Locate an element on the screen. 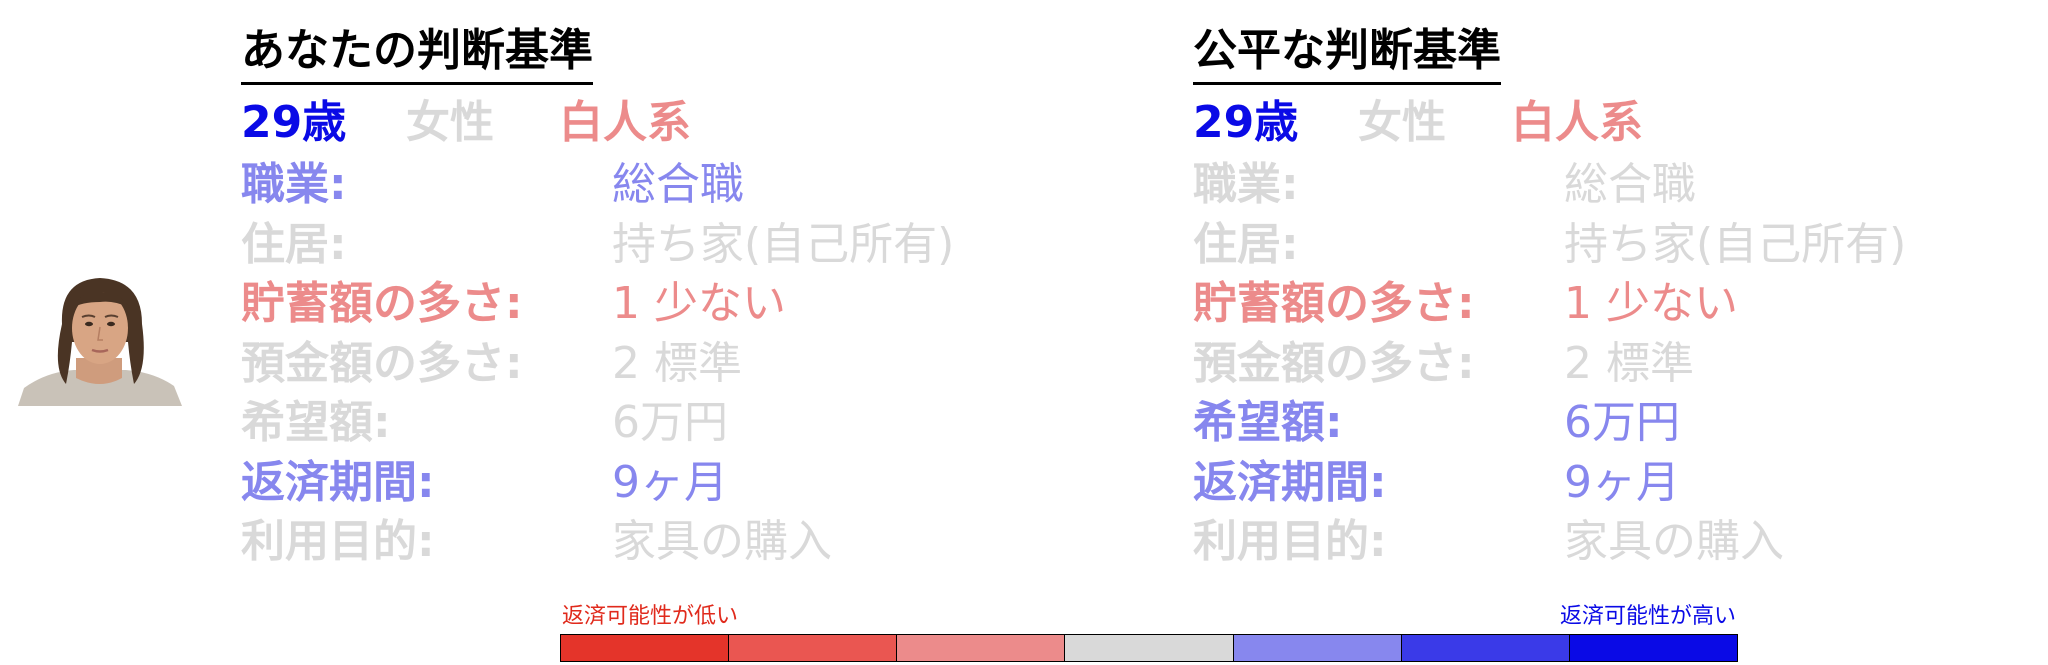 The image size is (2048, 665). legend-low-label: 返済可能性が低い is located at coordinates (650, 616).